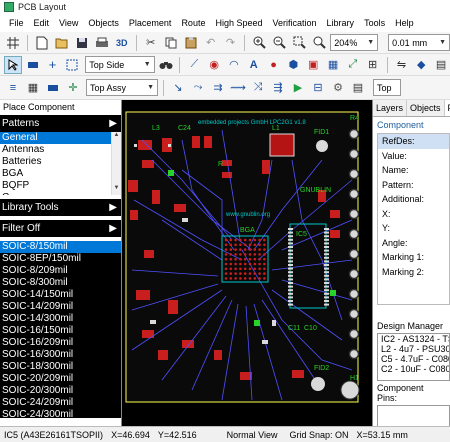 The image size is (450, 442). Describe the element at coordinates (60, 247) in the screenshot. I see `list-item: SOIC-8/150mil` at that location.